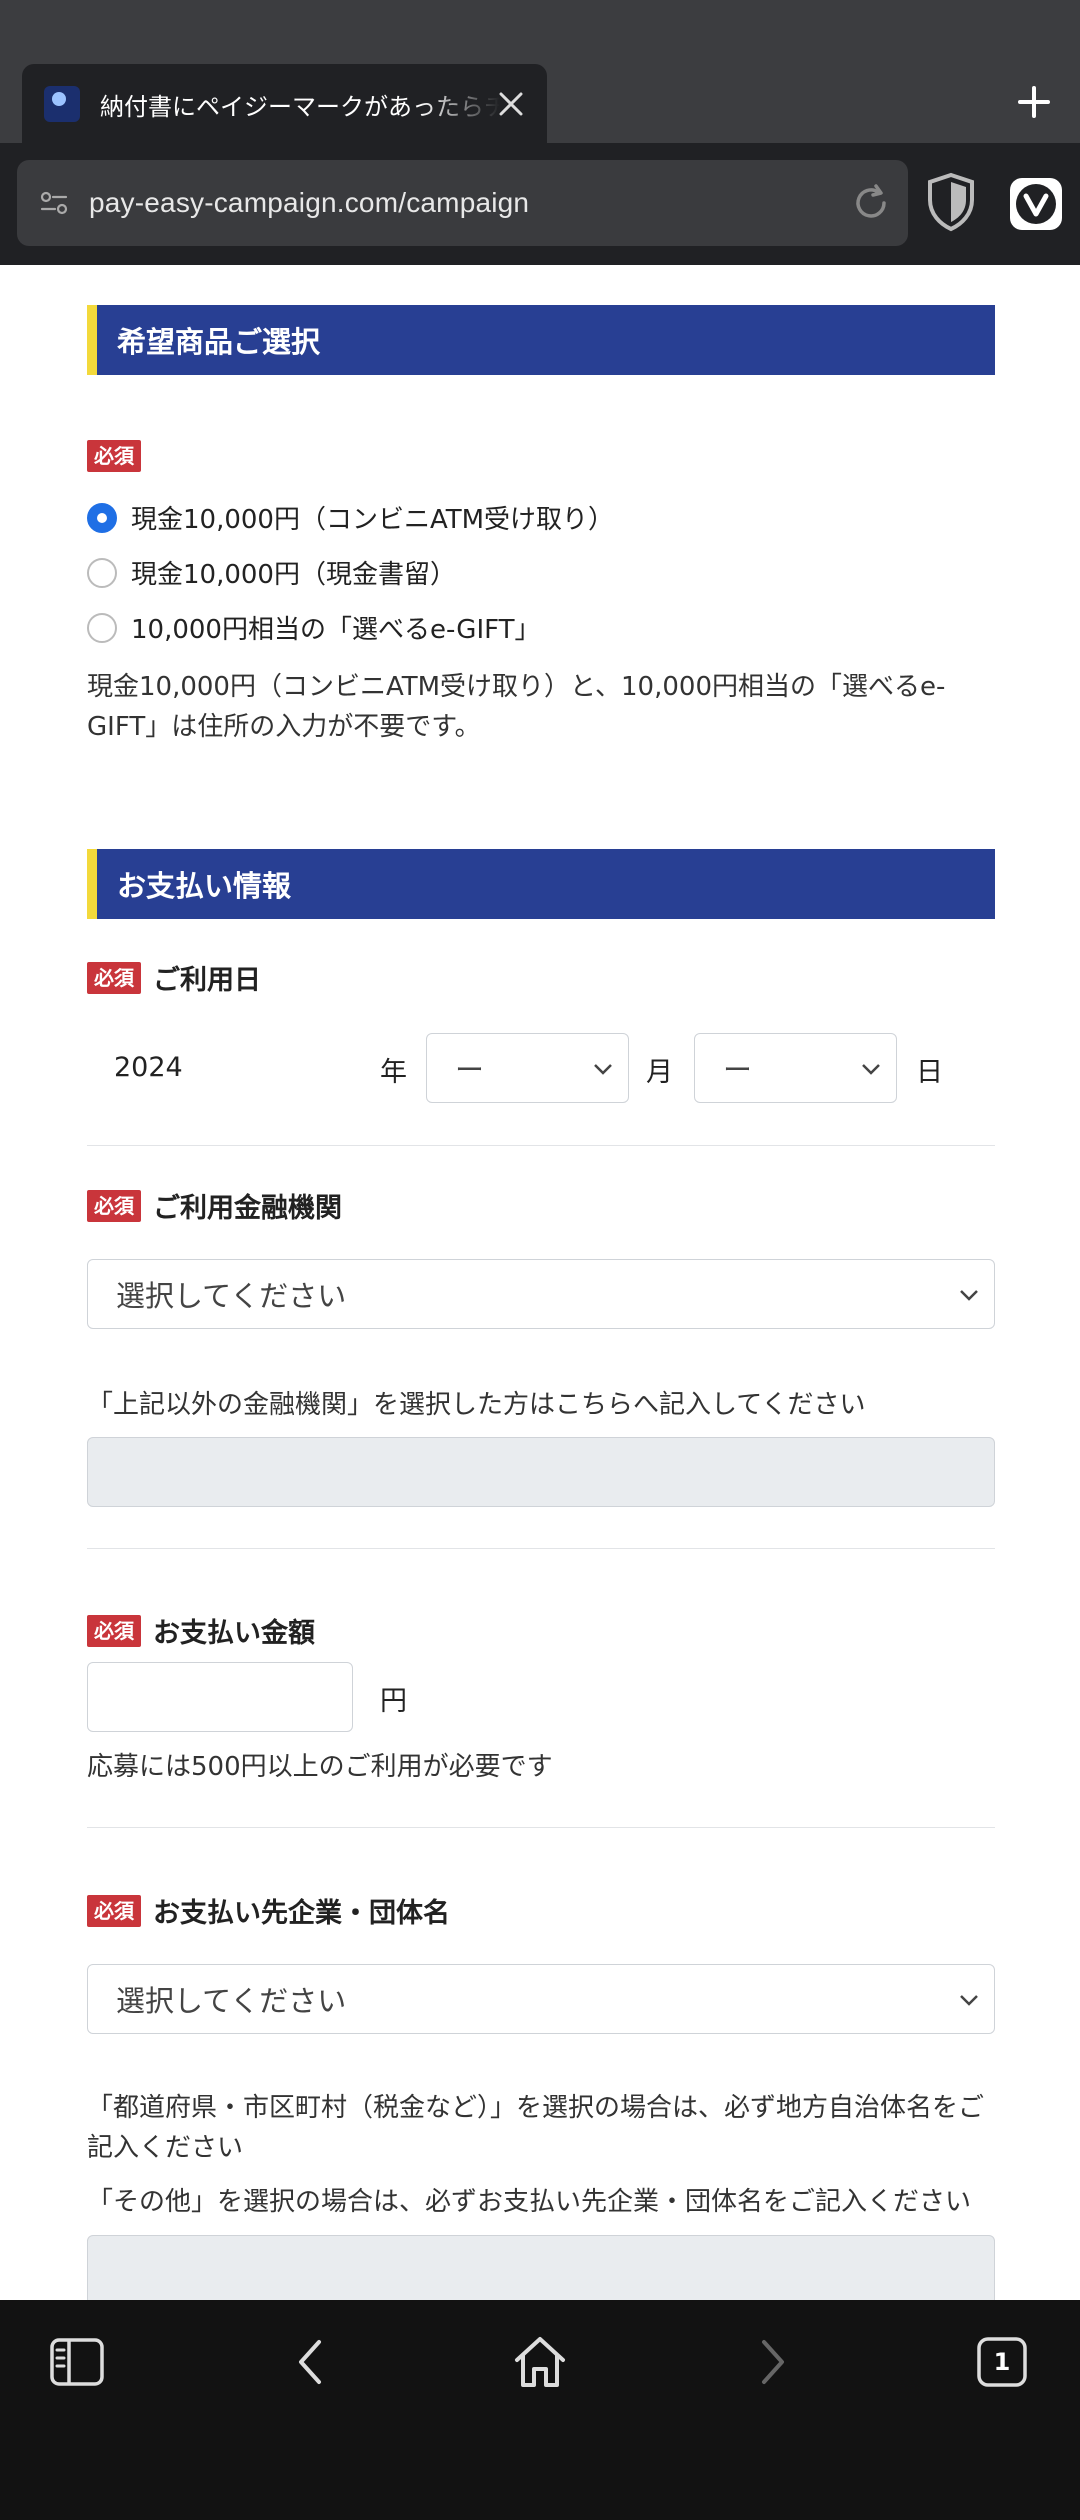  What do you see at coordinates (772, 2362) in the screenshot?
I see `forward-icon` at bounding box center [772, 2362].